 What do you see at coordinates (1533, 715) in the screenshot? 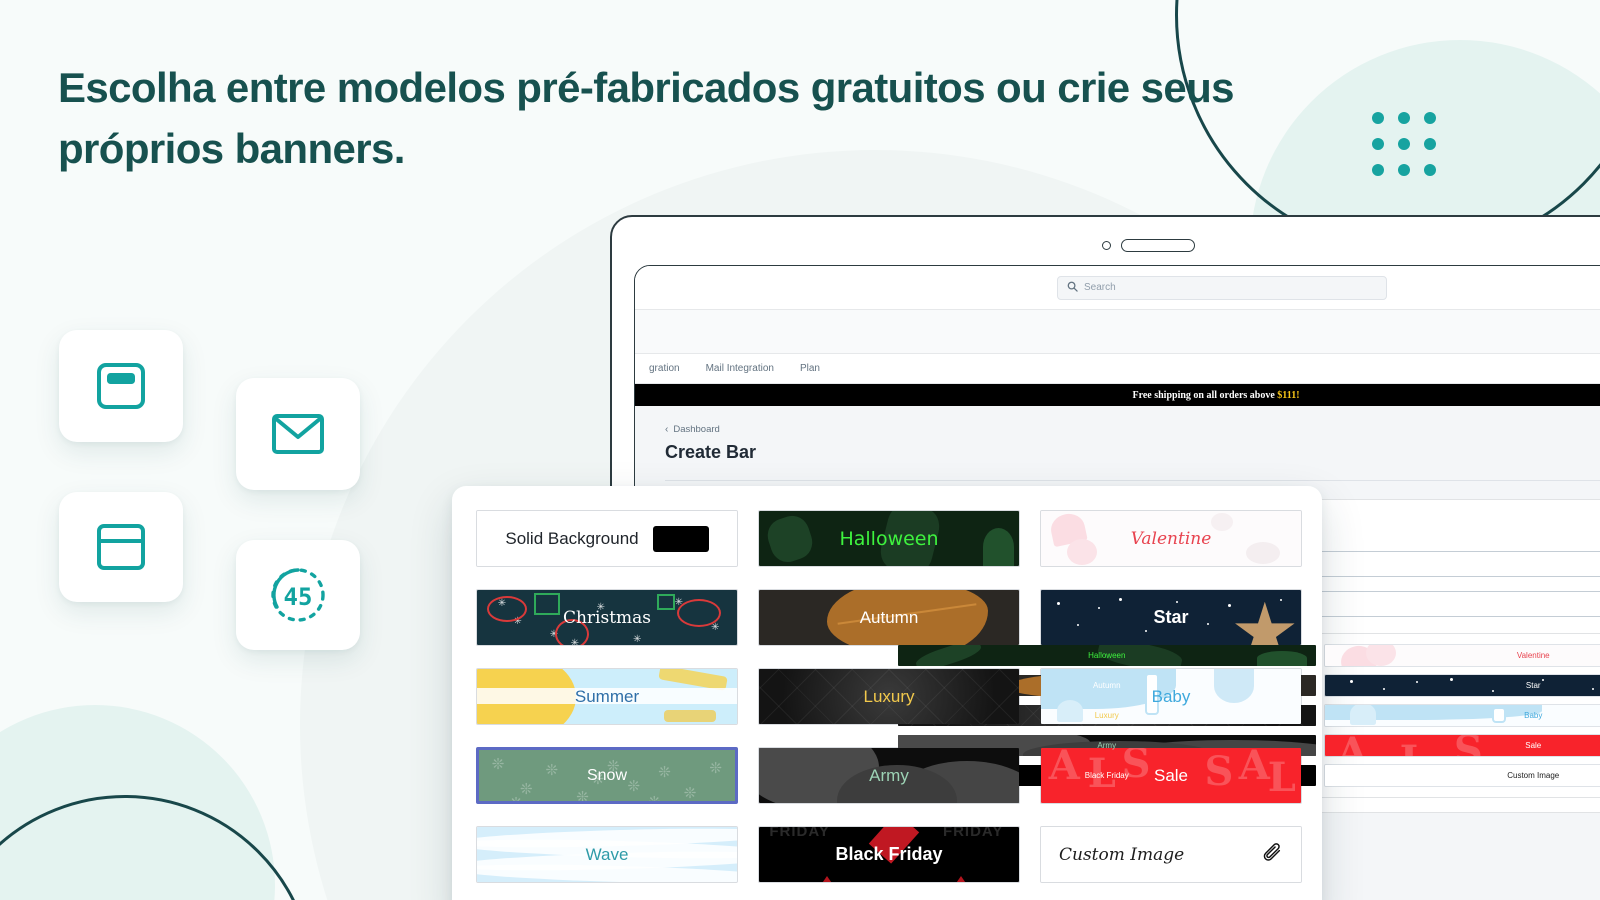
I see `mini-template-label: Baby` at bounding box center [1533, 715].